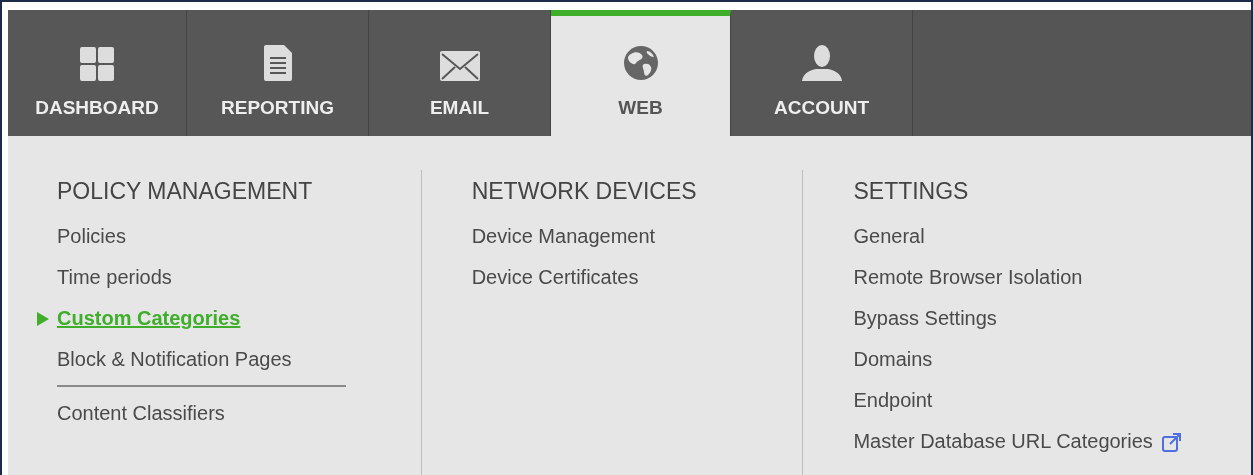 The image size is (1253, 475). What do you see at coordinates (141, 413) in the screenshot?
I see `menu-link: Content Classifiers` at bounding box center [141, 413].